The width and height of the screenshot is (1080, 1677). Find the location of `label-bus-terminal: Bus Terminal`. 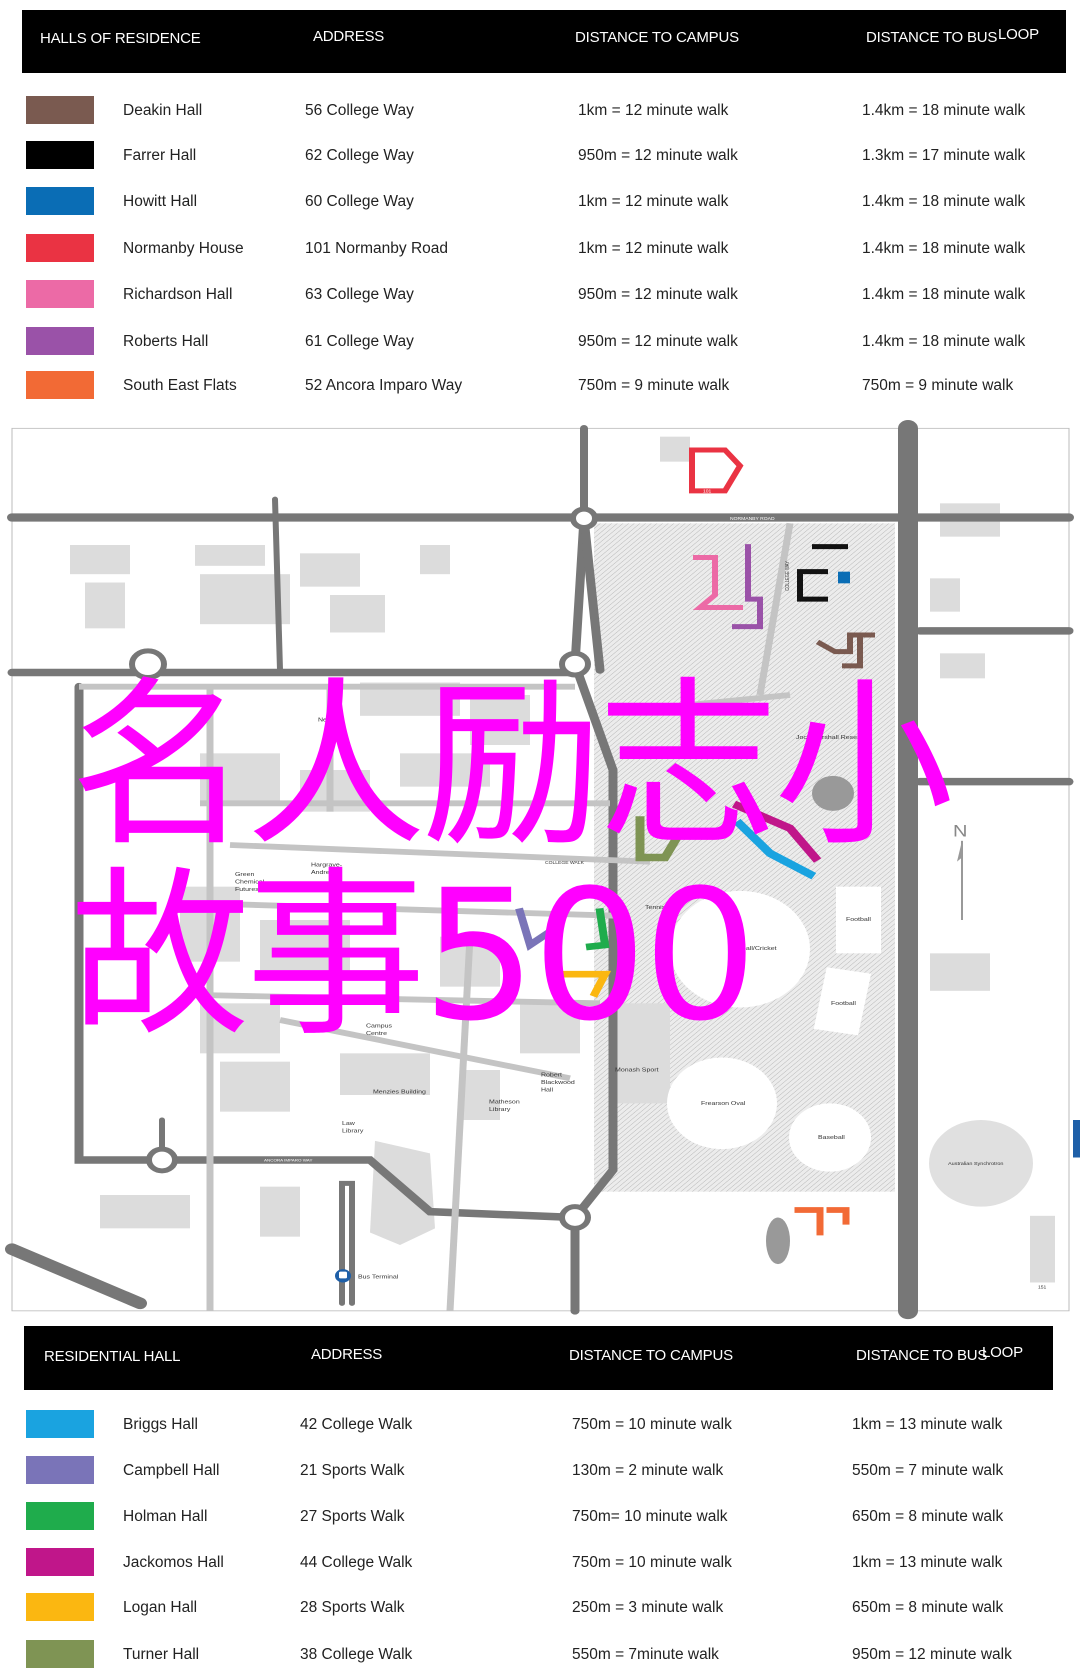

label-bus-terminal: Bus Terminal is located at coordinates (378, 1277).